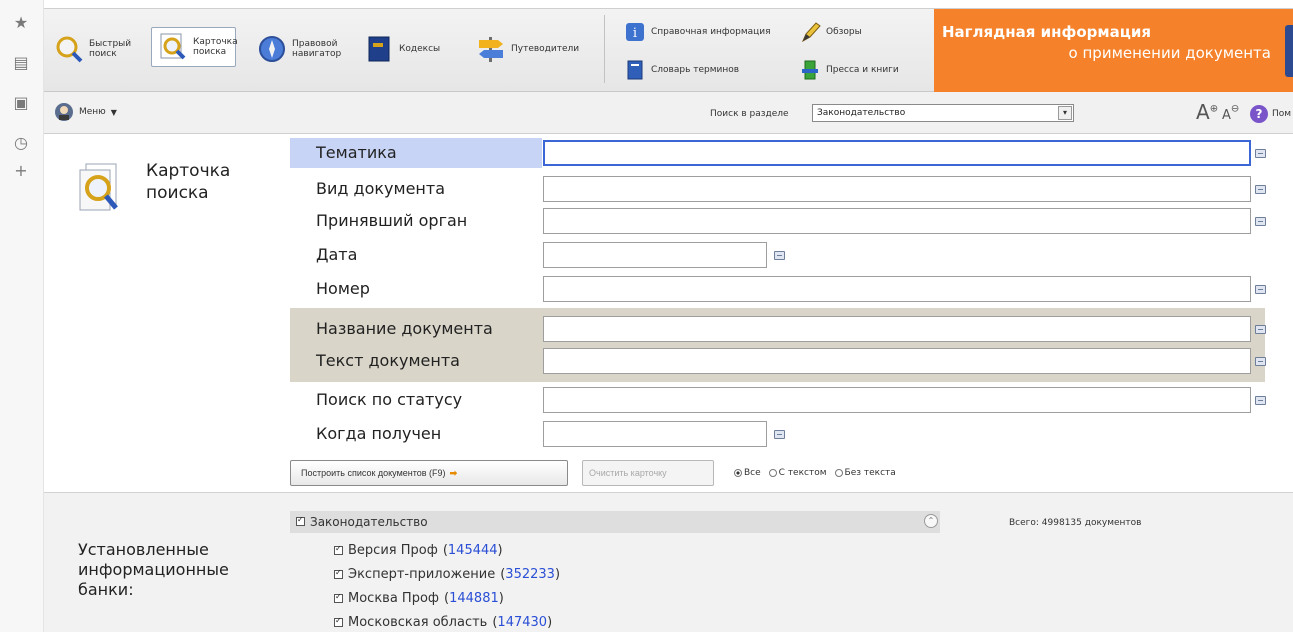  I want to click on bank-name: Версия Проф, so click(393, 550).